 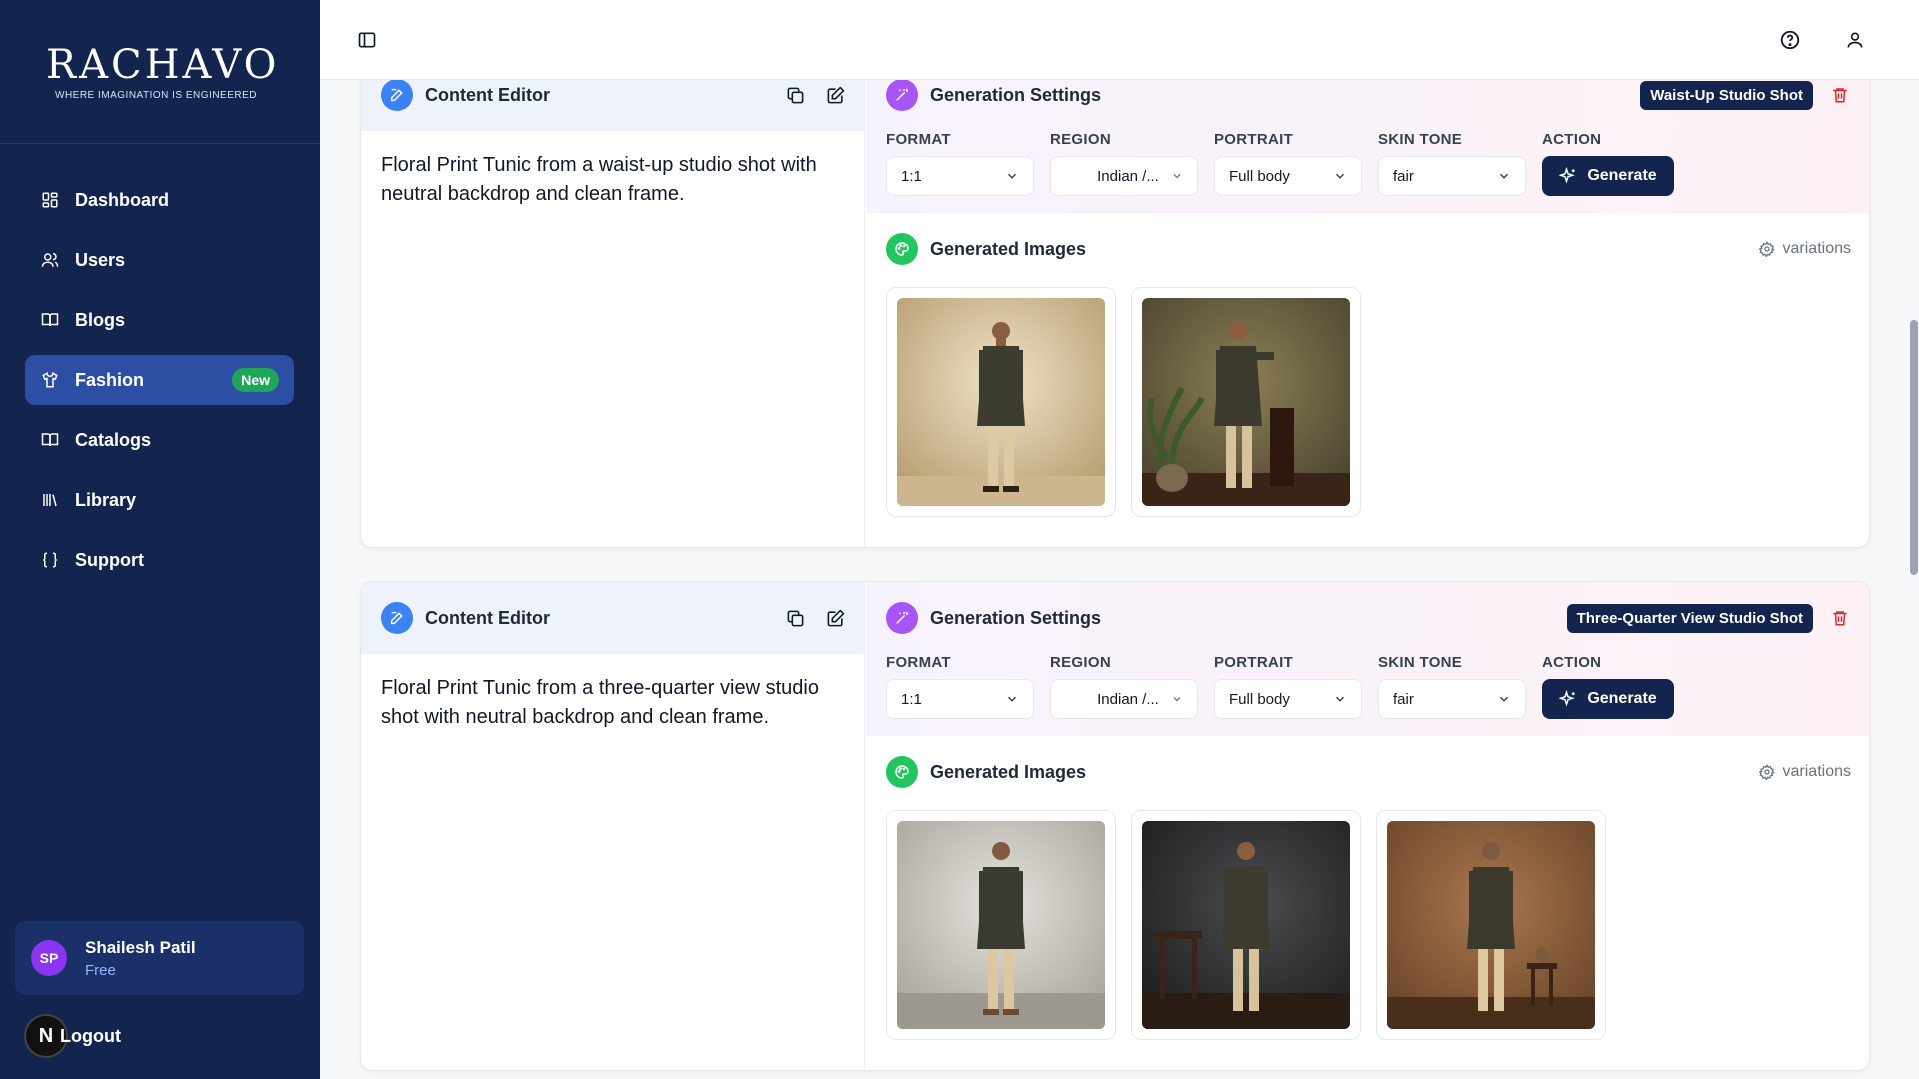 I want to click on library-icon, so click(x=50, y=500).